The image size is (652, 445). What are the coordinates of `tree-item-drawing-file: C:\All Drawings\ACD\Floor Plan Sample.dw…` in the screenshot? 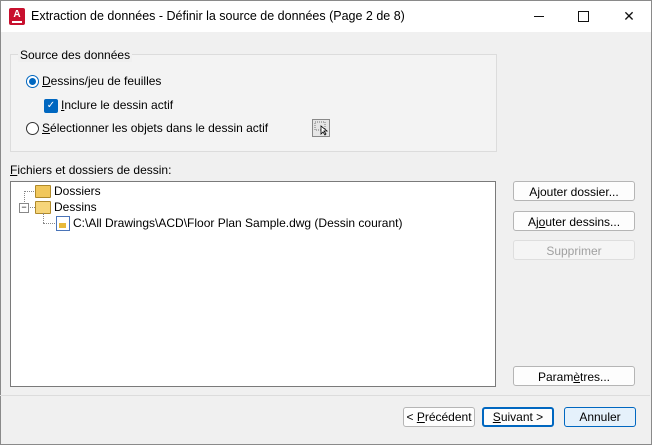 It's located at (237, 223).